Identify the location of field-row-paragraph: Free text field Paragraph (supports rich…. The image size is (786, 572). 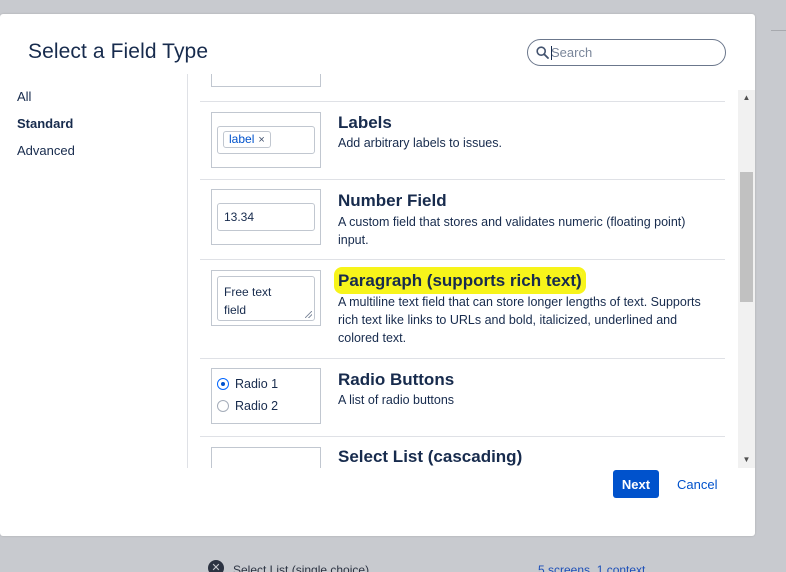
(462, 309).